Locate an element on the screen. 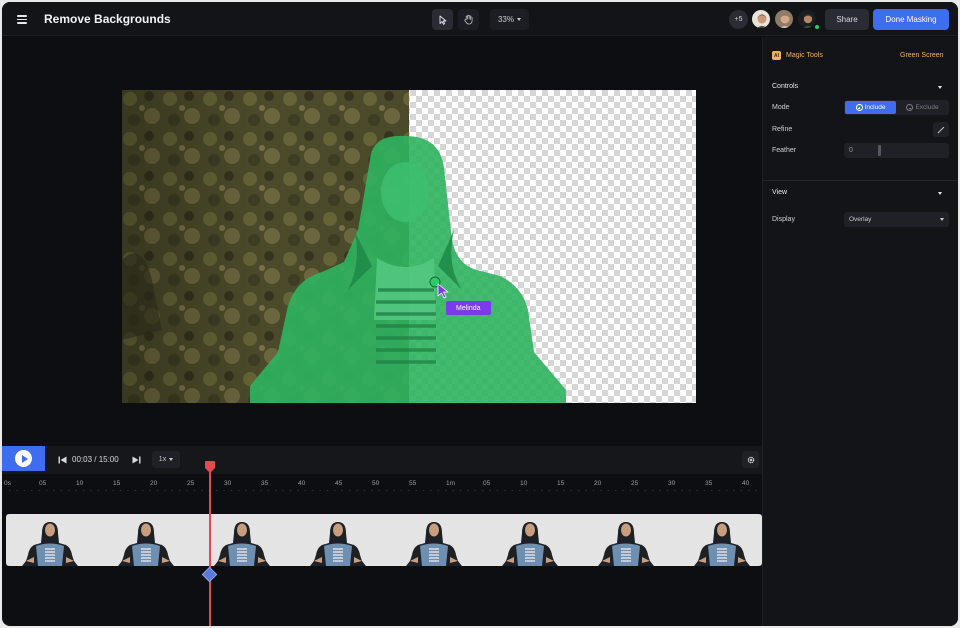 The height and width of the screenshot is (628, 960). pointer-icon is located at coordinates (442, 20).